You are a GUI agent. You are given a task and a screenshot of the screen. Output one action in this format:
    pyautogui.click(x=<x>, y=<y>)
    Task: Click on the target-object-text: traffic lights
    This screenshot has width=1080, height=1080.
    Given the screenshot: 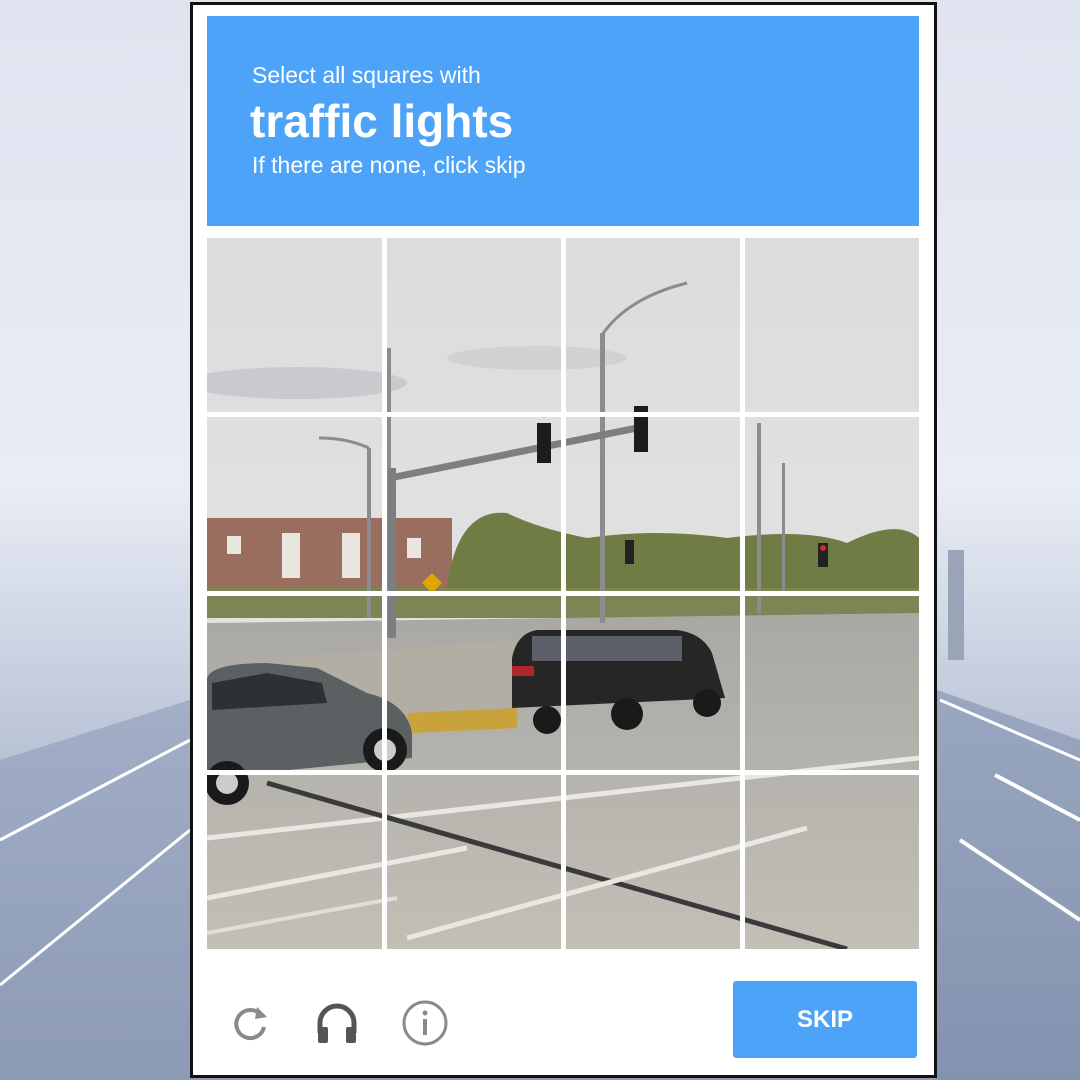 What is the action you would take?
    pyautogui.click(x=382, y=121)
    